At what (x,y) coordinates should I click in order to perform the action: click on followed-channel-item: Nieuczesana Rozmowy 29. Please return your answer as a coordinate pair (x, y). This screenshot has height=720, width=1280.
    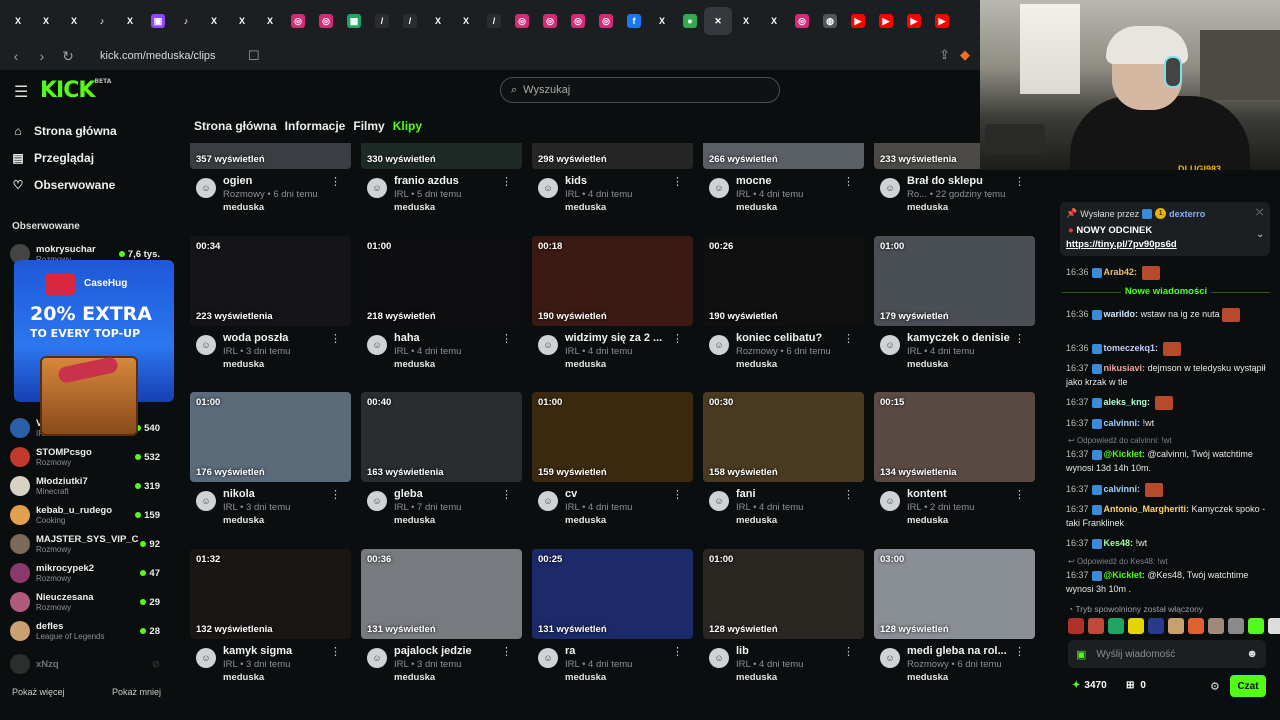
    Looking at the image, I should click on (85, 602).